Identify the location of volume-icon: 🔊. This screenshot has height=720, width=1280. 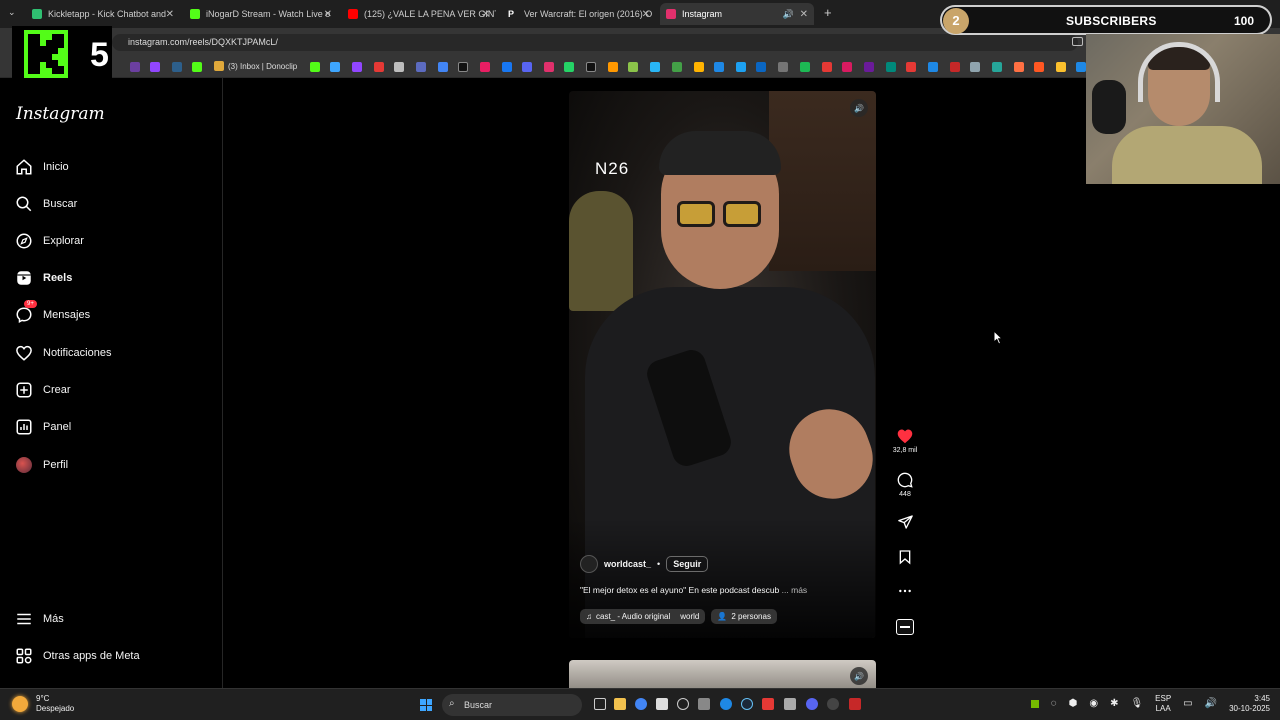
(1211, 703).